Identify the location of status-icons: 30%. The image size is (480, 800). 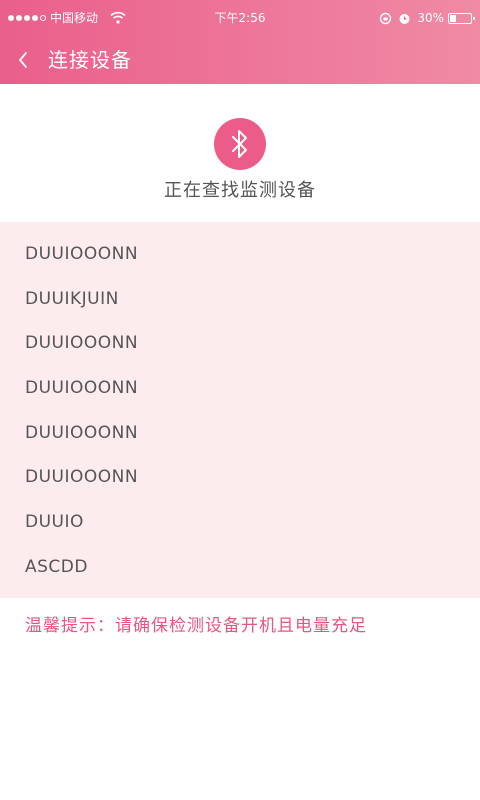
(427, 18).